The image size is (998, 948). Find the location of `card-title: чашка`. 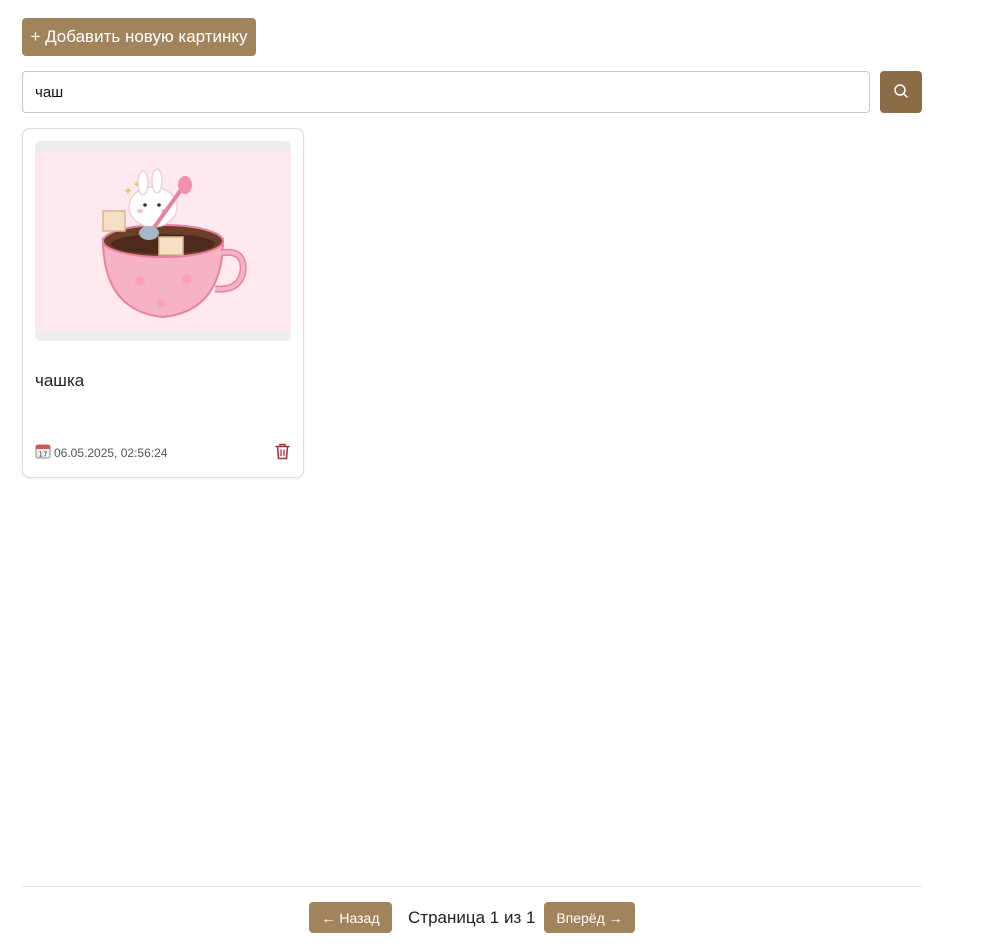

card-title: чашка is located at coordinates (60, 380).